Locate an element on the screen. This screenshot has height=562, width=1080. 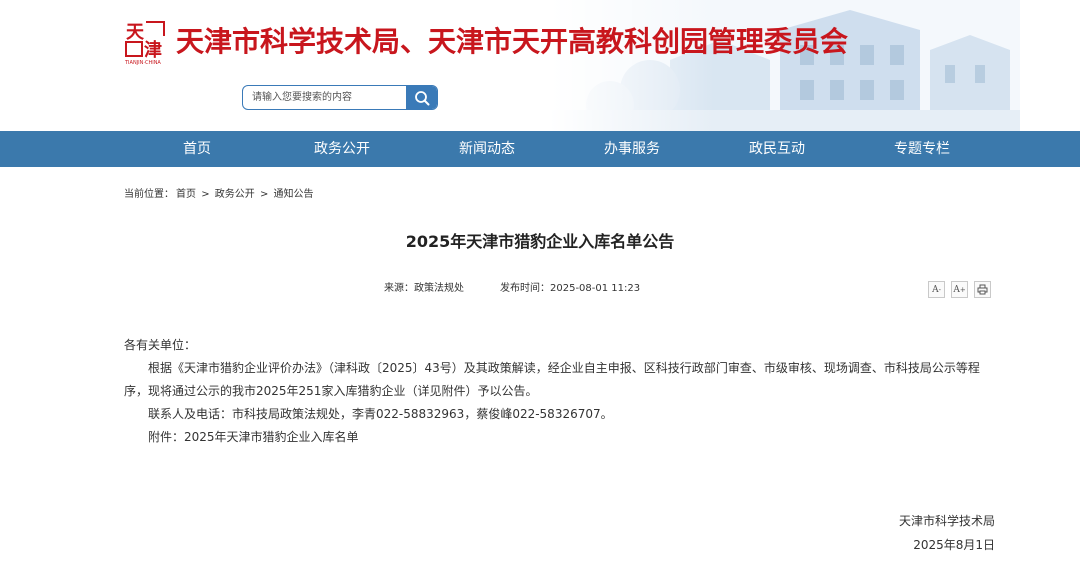
search-button is located at coordinates (421, 97).